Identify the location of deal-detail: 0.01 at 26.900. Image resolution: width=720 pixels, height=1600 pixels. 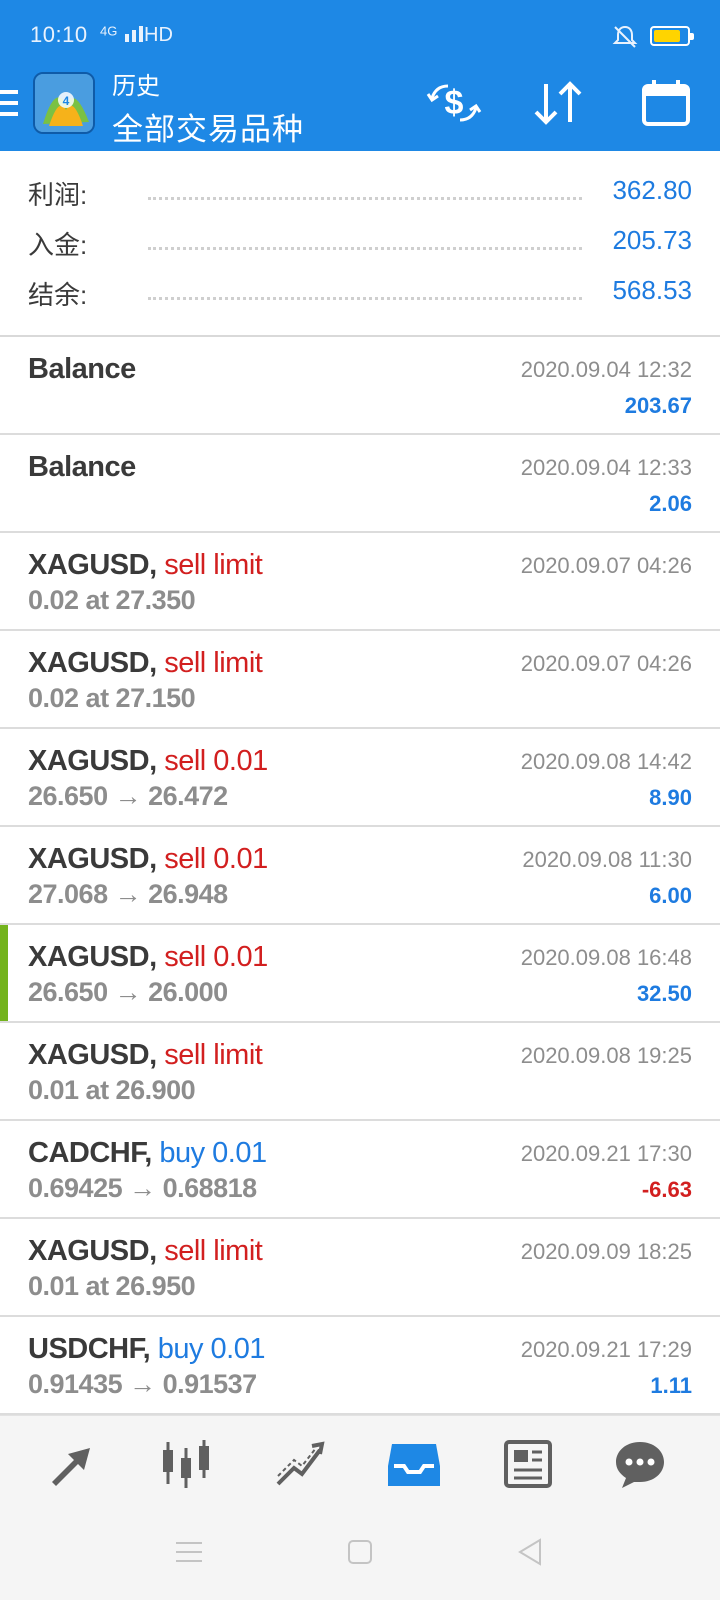
(112, 1090).